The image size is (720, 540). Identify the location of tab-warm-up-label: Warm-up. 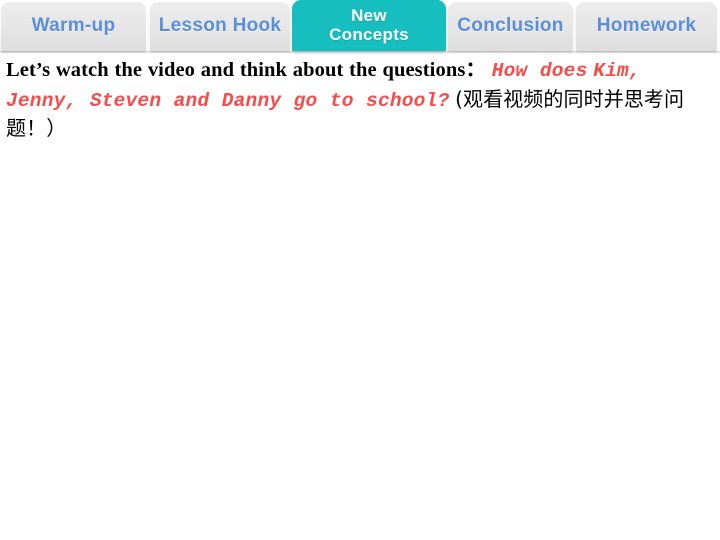
(73, 26).